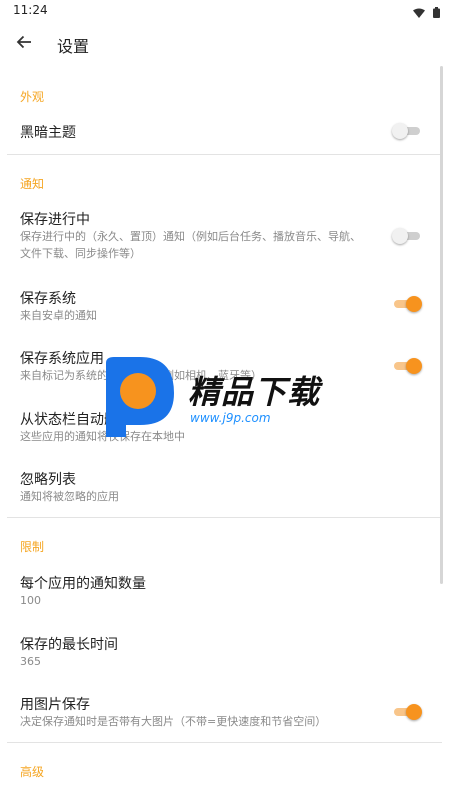 The height and width of the screenshot is (800, 450). What do you see at coordinates (221, 303) in the screenshot?
I see `setting-save-system: 保存系统 来自安卓的通知` at bounding box center [221, 303].